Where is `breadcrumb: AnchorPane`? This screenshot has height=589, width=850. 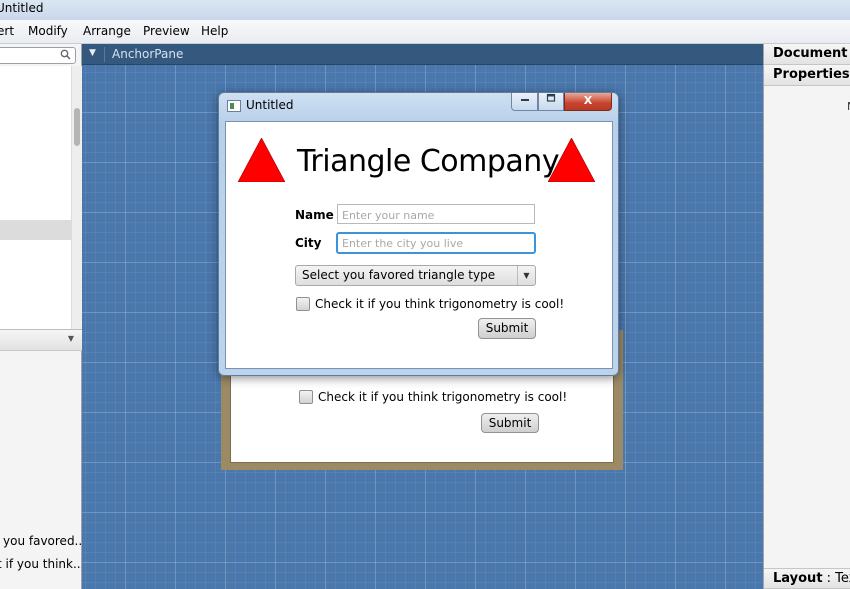
breadcrumb: AnchorPane is located at coordinates (147, 54).